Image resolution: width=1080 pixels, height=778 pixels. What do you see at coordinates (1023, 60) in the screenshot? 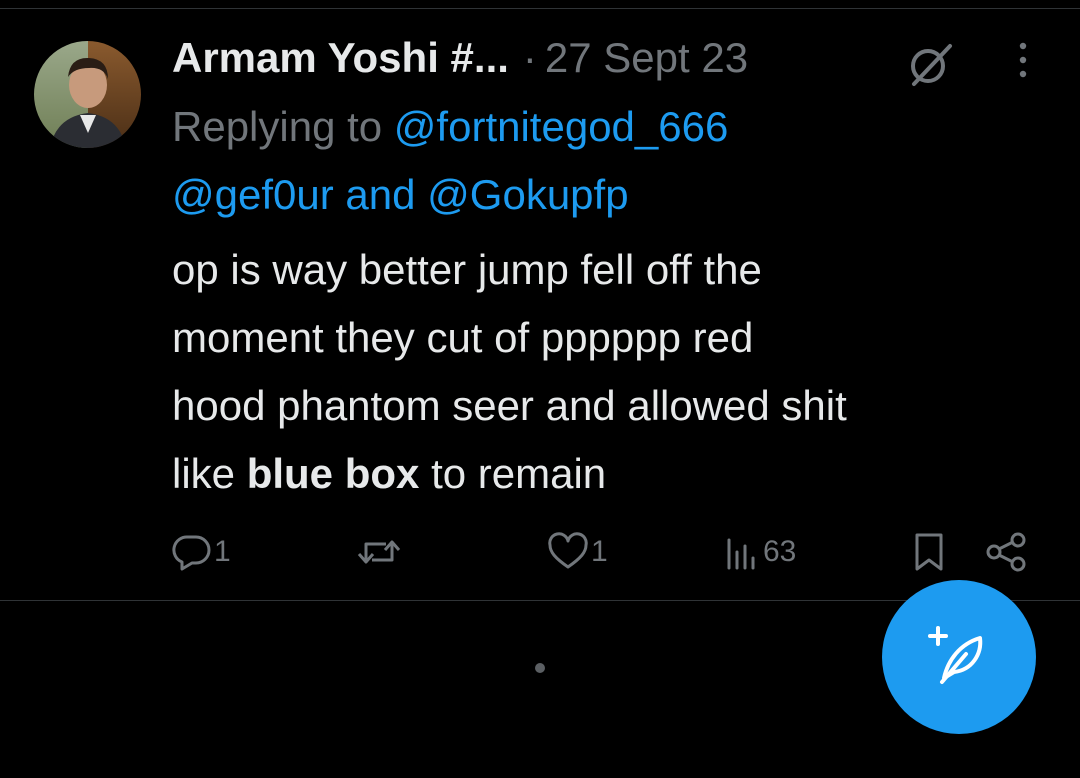
I see `more-vertical-icon` at bounding box center [1023, 60].